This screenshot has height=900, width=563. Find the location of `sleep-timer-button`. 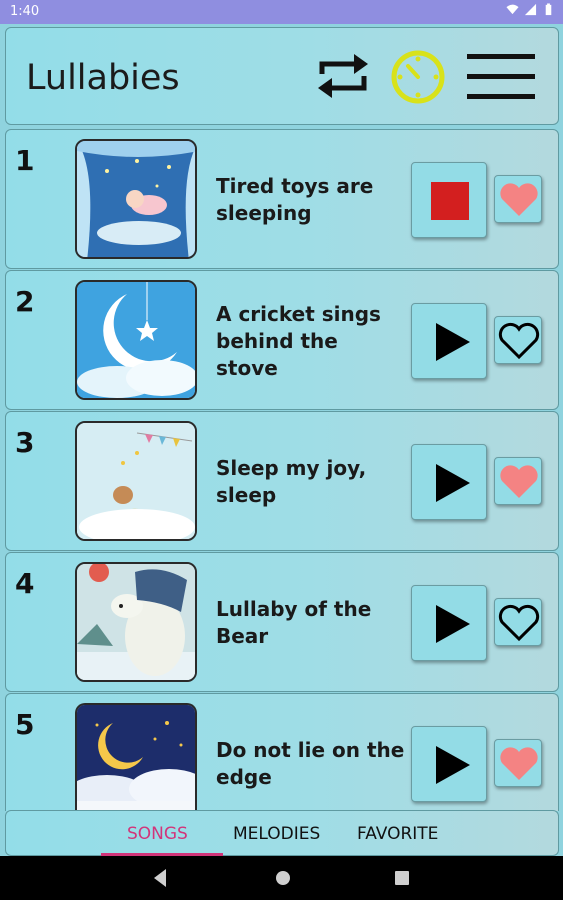

sleep-timer-button is located at coordinates (418, 77).